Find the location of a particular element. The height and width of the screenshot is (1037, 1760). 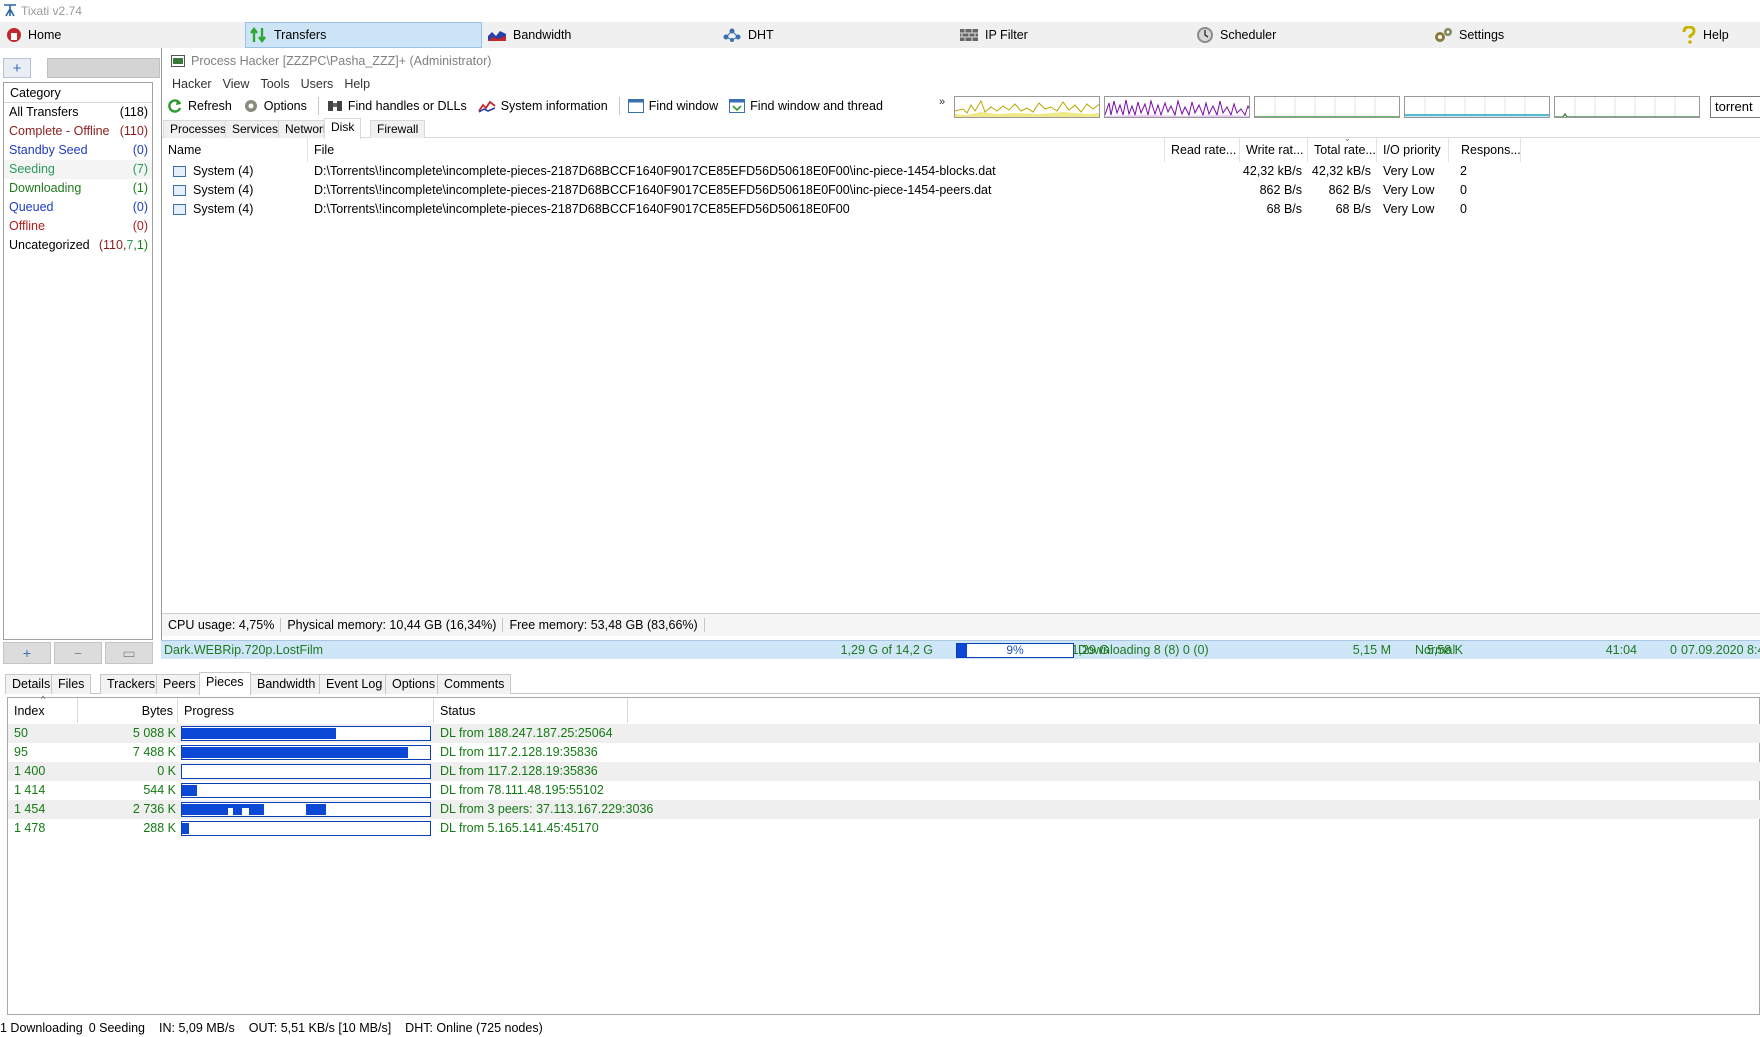

row-write-rate: 68 B/s is located at coordinates (1284, 209).